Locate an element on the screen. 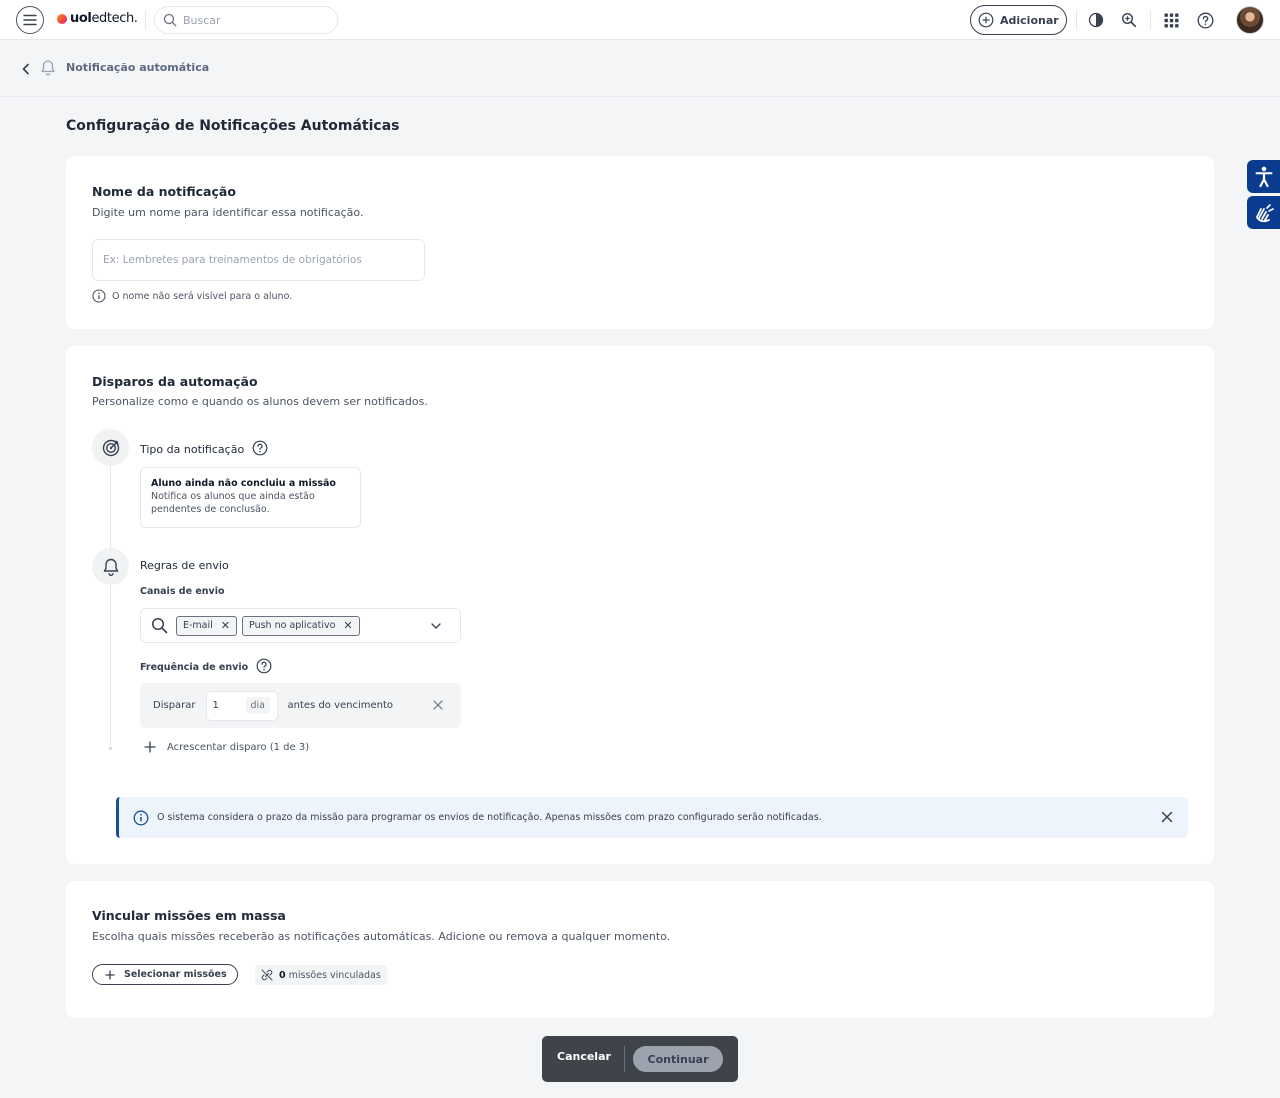  back-button is located at coordinates (26, 68).